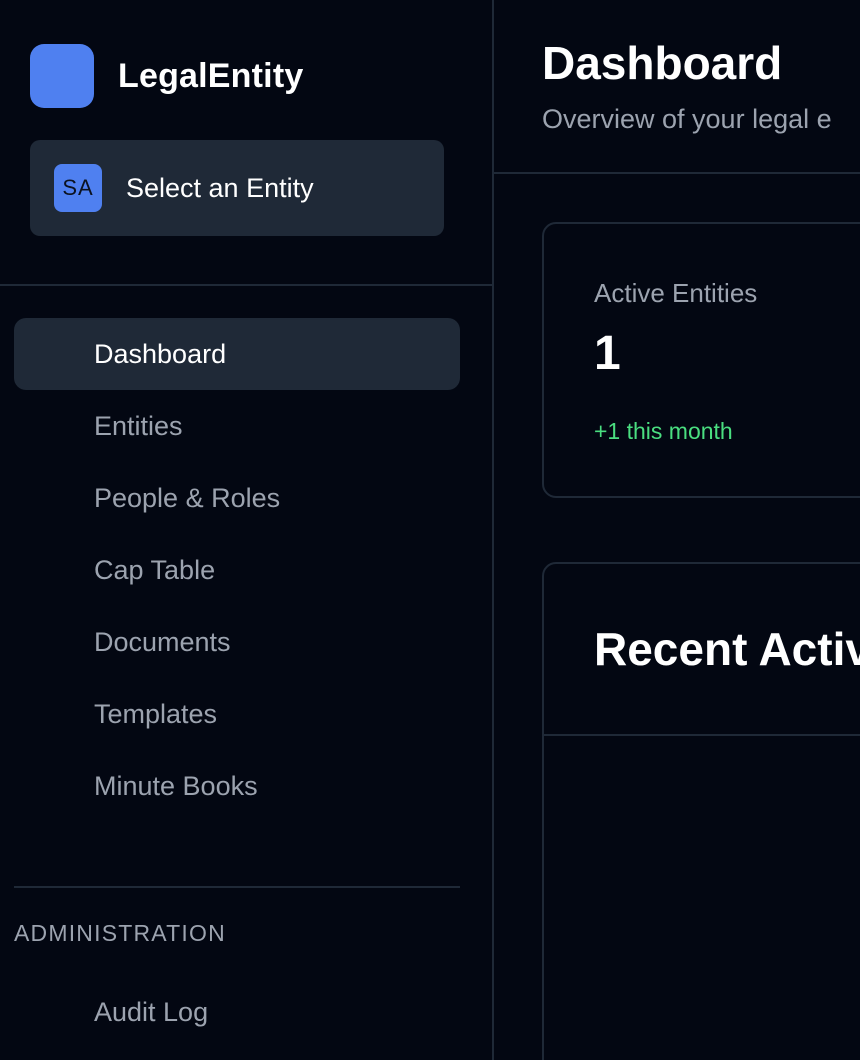 This screenshot has height=1060, width=860. I want to click on sidebar-item-cap-table: Cap Table, so click(237, 570).